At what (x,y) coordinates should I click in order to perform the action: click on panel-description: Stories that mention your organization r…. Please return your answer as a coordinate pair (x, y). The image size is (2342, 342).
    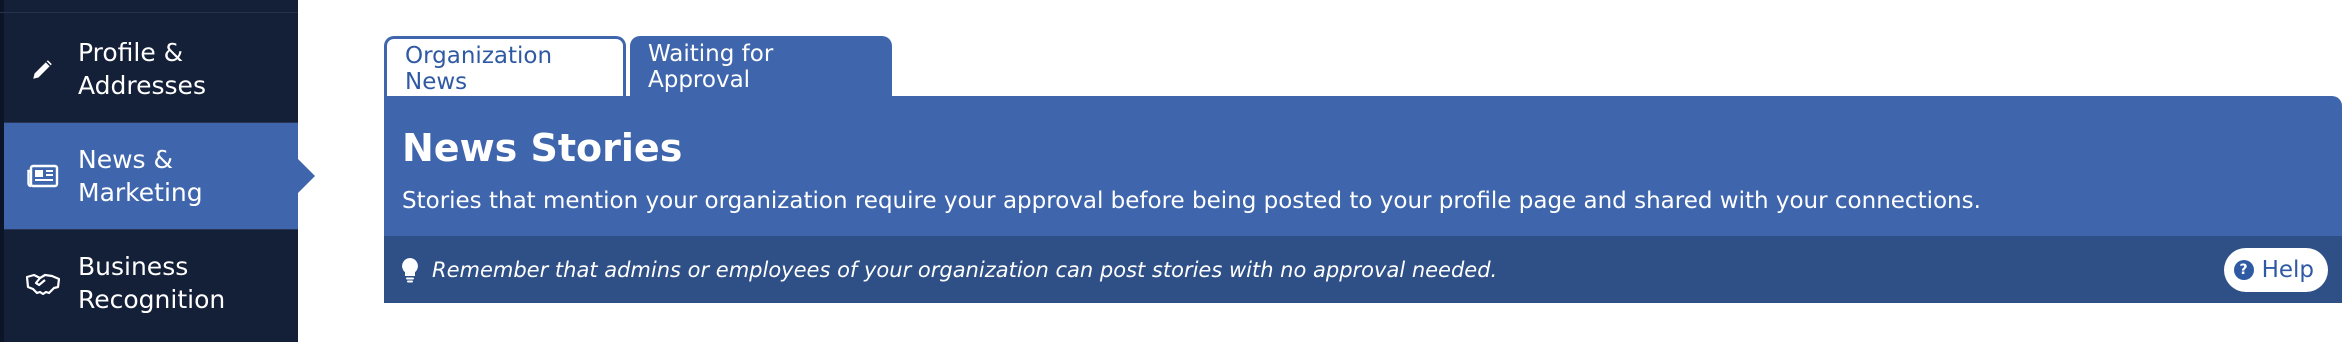
    Looking at the image, I should click on (1191, 201).